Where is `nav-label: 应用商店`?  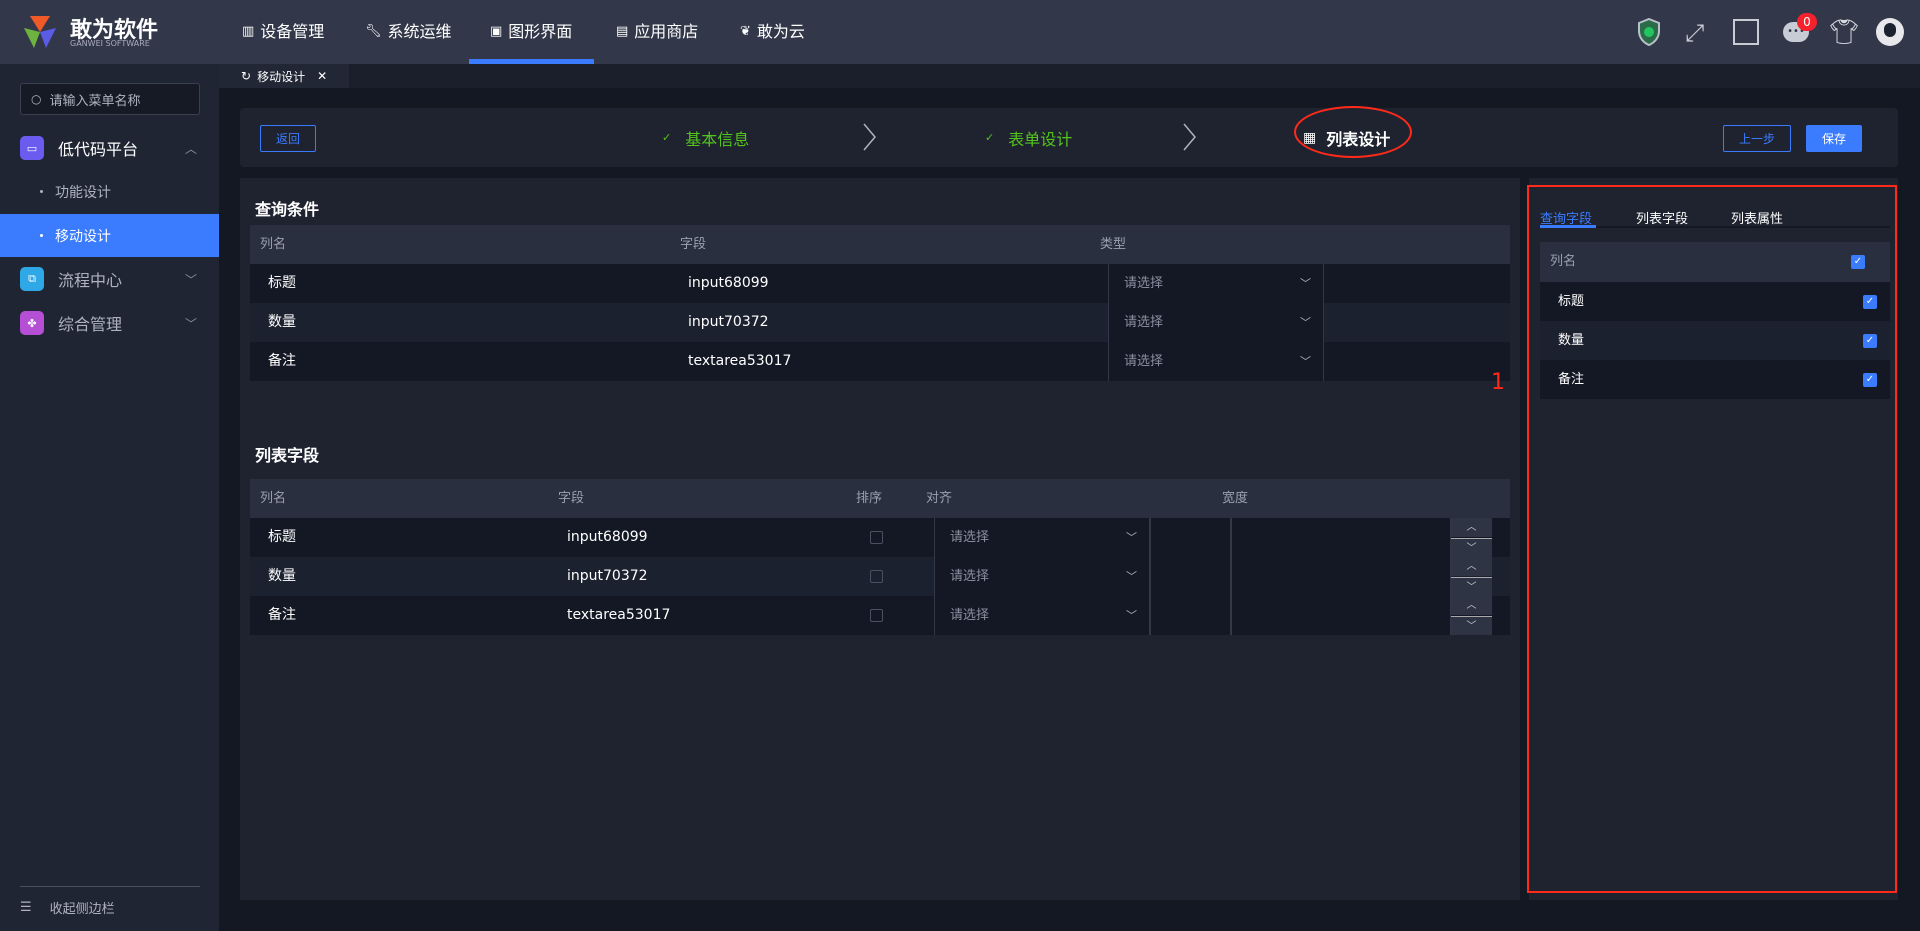 nav-label: 应用商店 is located at coordinates (666, 31).